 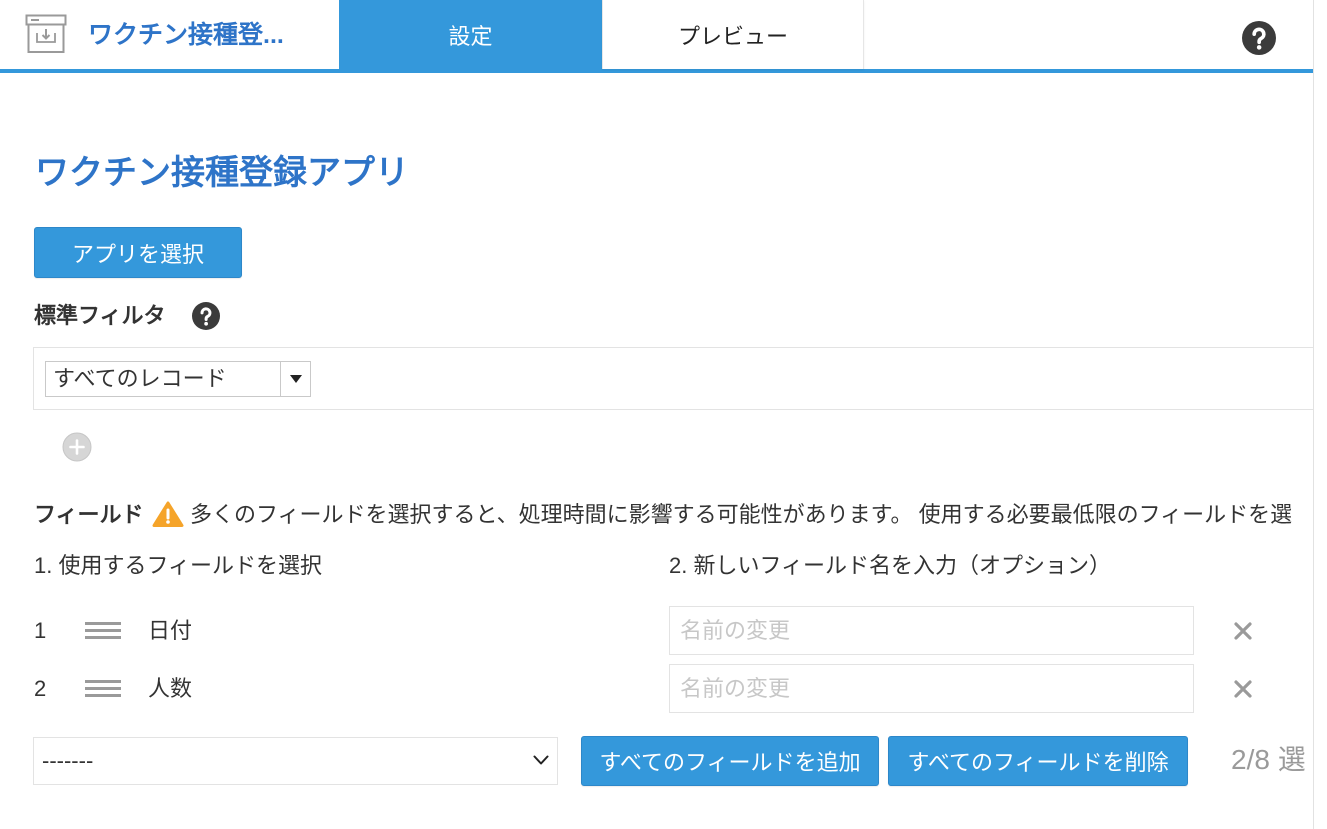 I want to click on help-icon, so click(x=1259, y=38).